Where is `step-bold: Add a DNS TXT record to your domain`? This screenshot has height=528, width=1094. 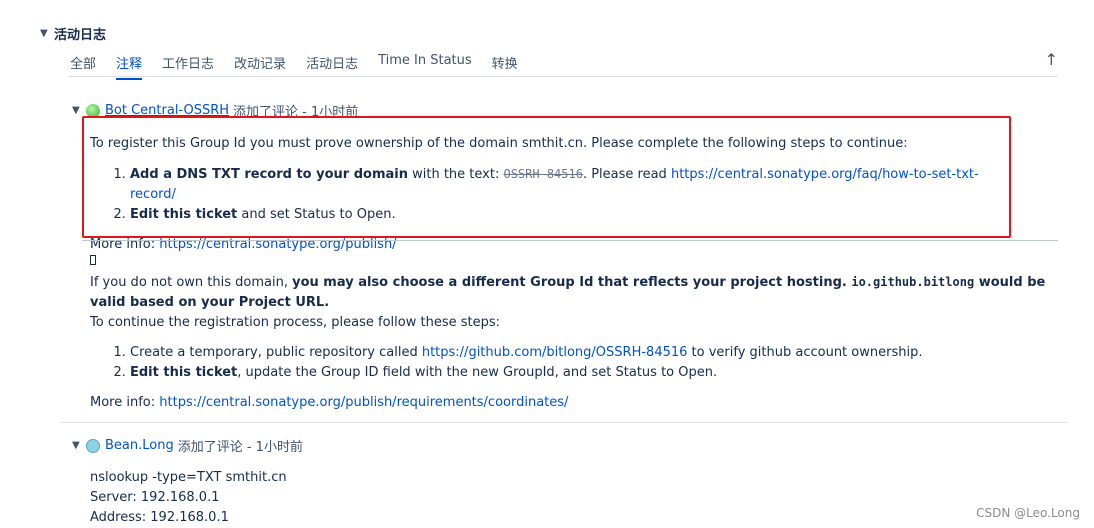 step-bold: Add a DNS TXT record to your domain is located at coordinates (269, 174).